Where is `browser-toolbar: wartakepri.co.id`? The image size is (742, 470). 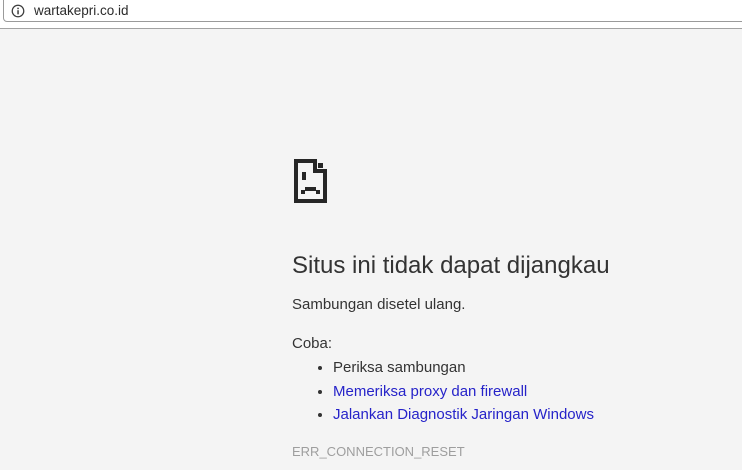 browser-toolbar: wartakepri.co.id is located at coordinates (371, 14).